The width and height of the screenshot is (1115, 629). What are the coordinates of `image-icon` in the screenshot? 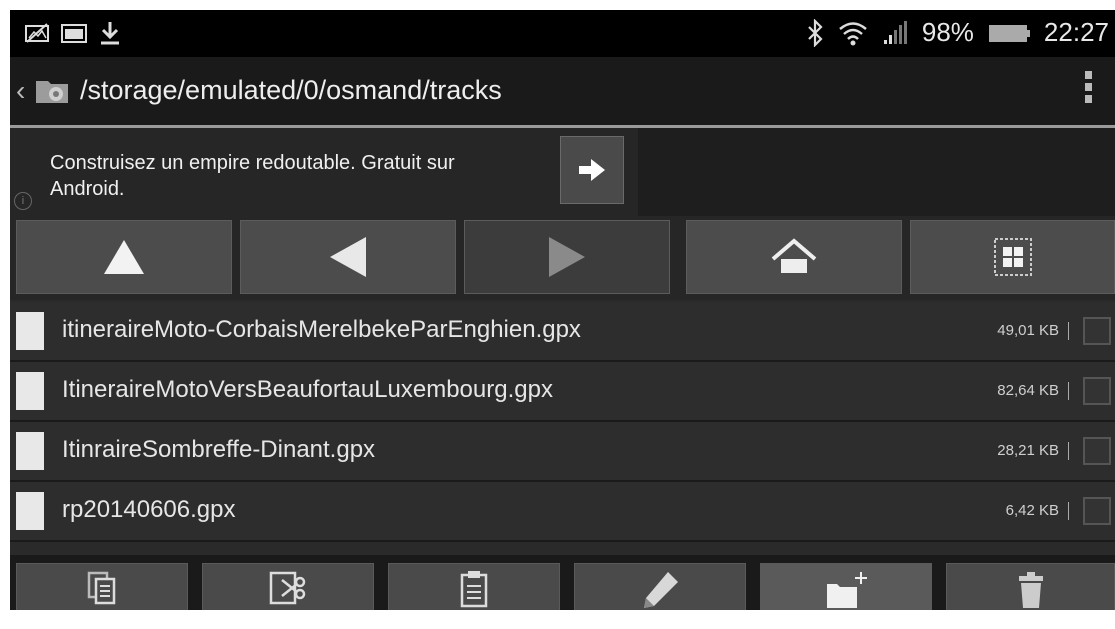 It's located at (74, 33).